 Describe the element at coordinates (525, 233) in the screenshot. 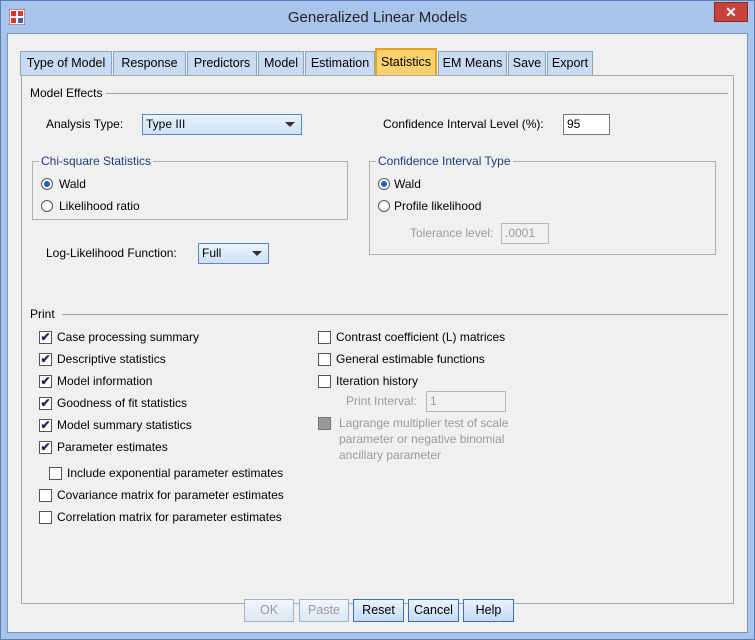

I see `tolerance-input: .0001` at that location.